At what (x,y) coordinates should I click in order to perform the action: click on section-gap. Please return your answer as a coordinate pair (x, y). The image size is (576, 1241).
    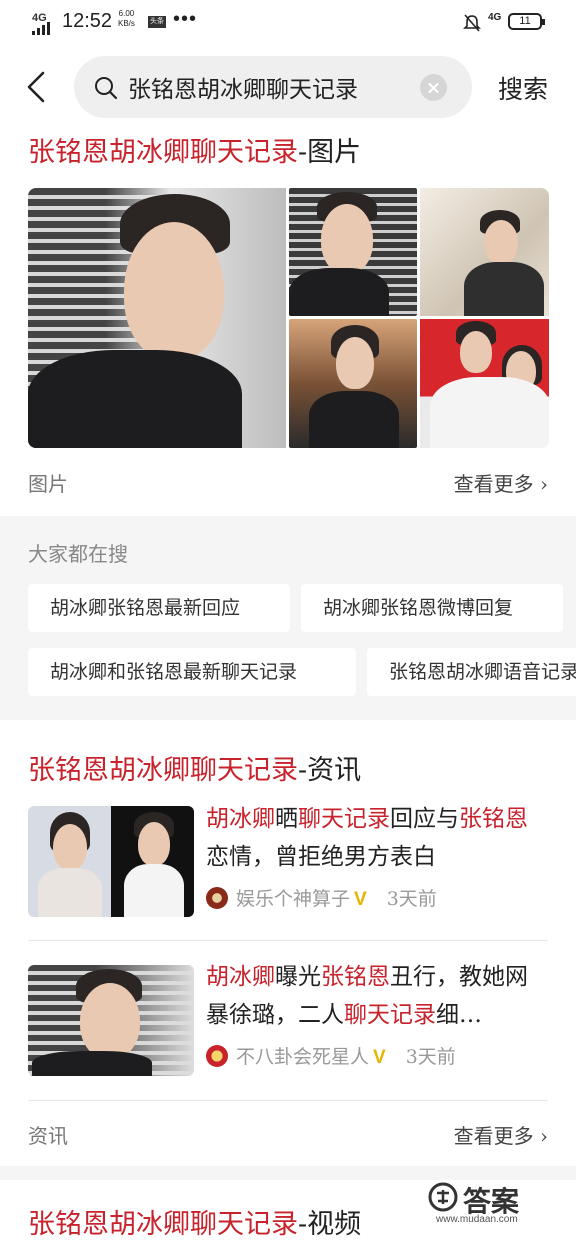
    Looking at the image, I should click on (288, 1173).